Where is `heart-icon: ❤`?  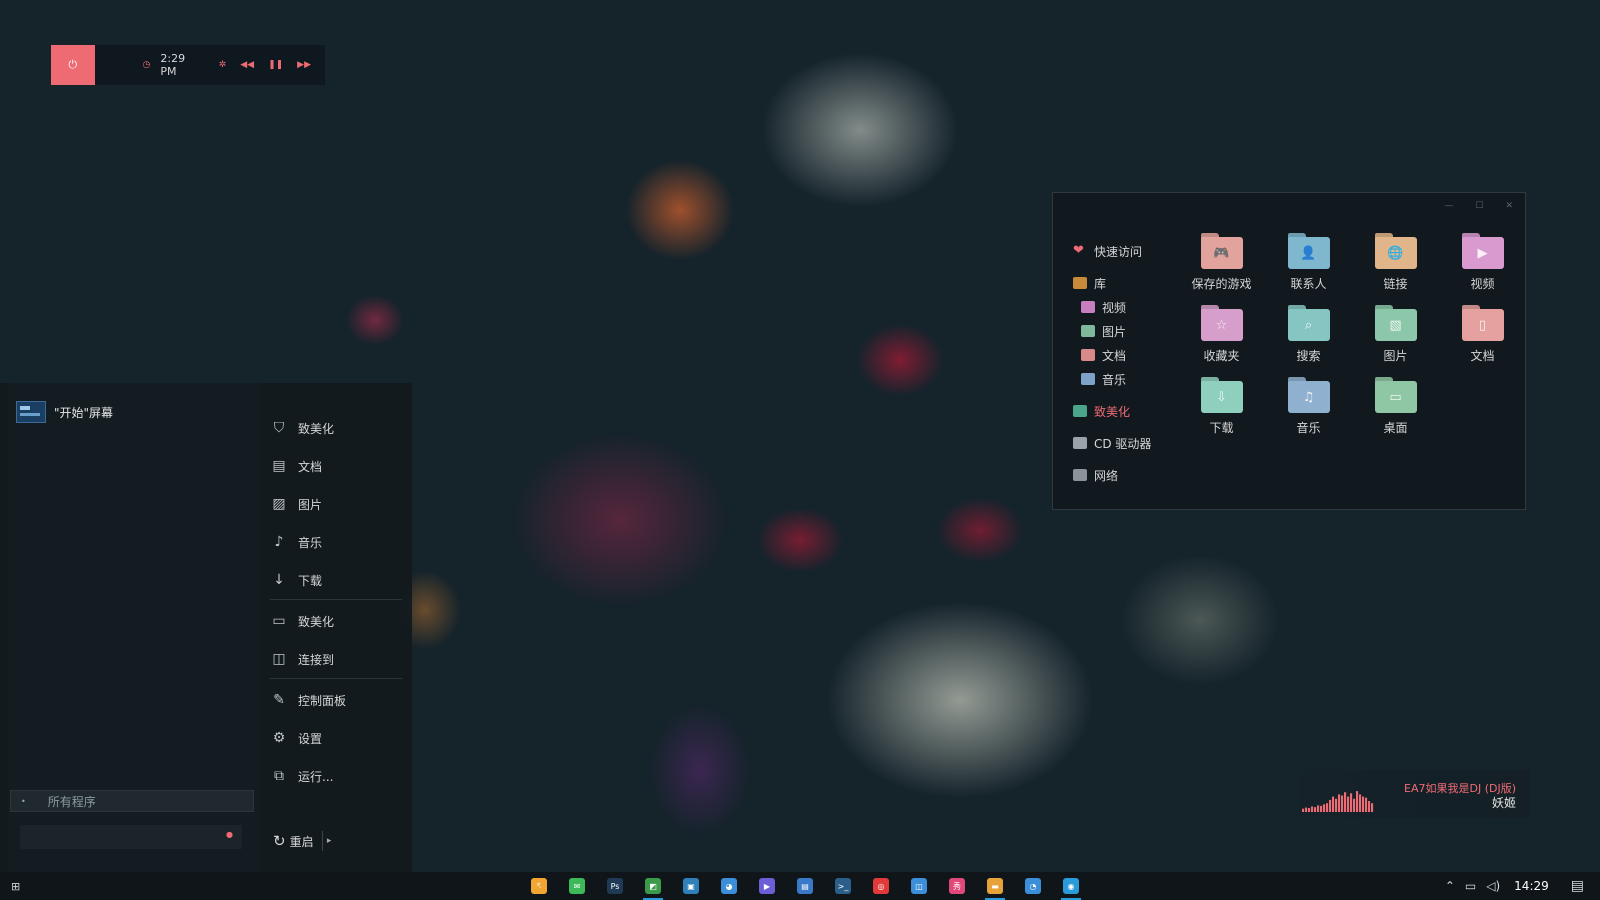 heart-icon: ❤ is located at coordinates (1078, 250).